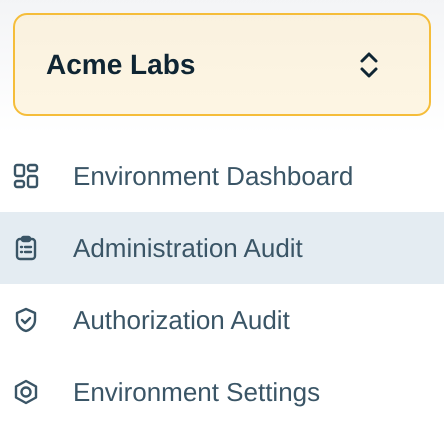 The image size is (444, 428). I want to click on grid-icon, so click(26, 176).